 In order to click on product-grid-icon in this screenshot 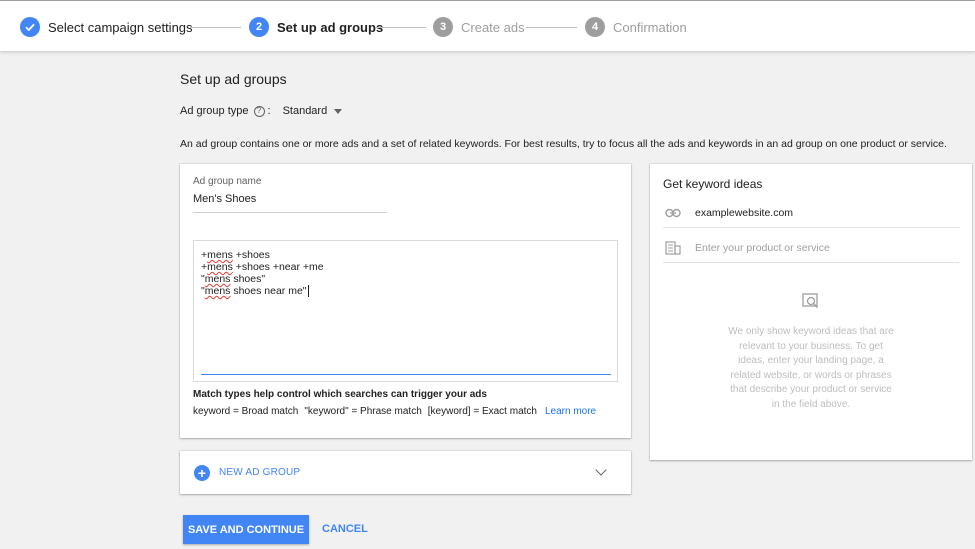, I will do `click(673, 247)`.